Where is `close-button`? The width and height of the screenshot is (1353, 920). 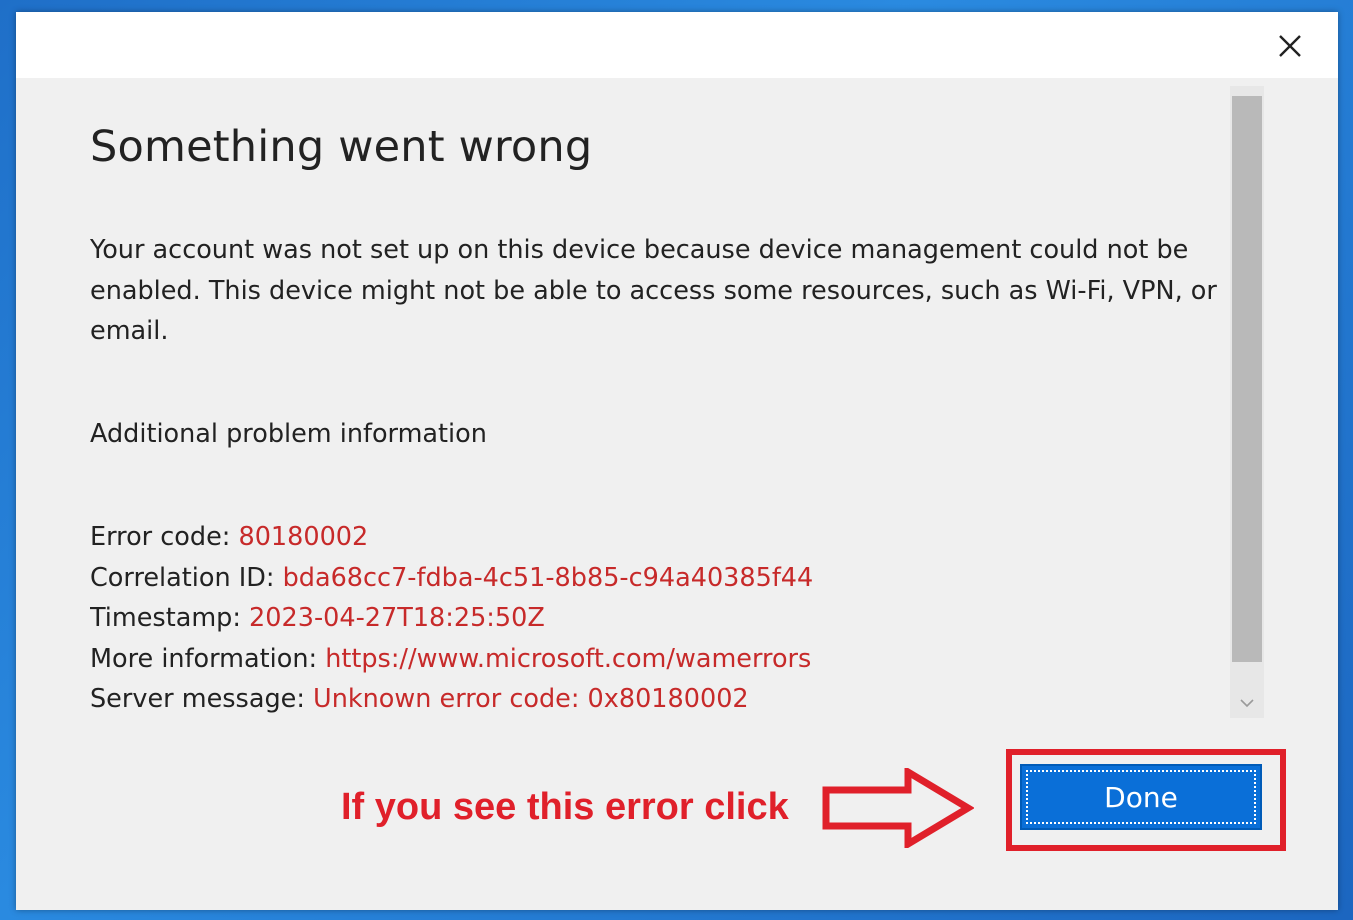
close-button is located at coordinates (1290, 46).